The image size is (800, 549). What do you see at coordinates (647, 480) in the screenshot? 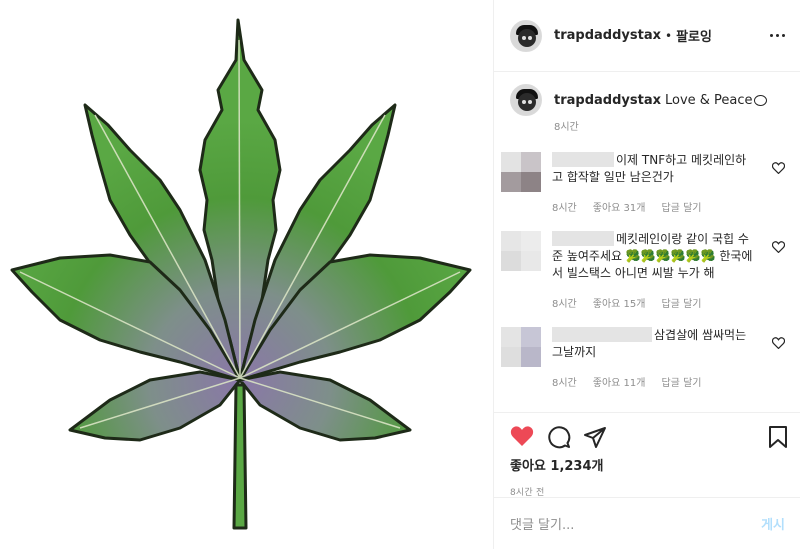
I see `post-actions: 좋아요 1,234개 8시간 전 댓글 달기... 게시` at bounding box center [647, 480].